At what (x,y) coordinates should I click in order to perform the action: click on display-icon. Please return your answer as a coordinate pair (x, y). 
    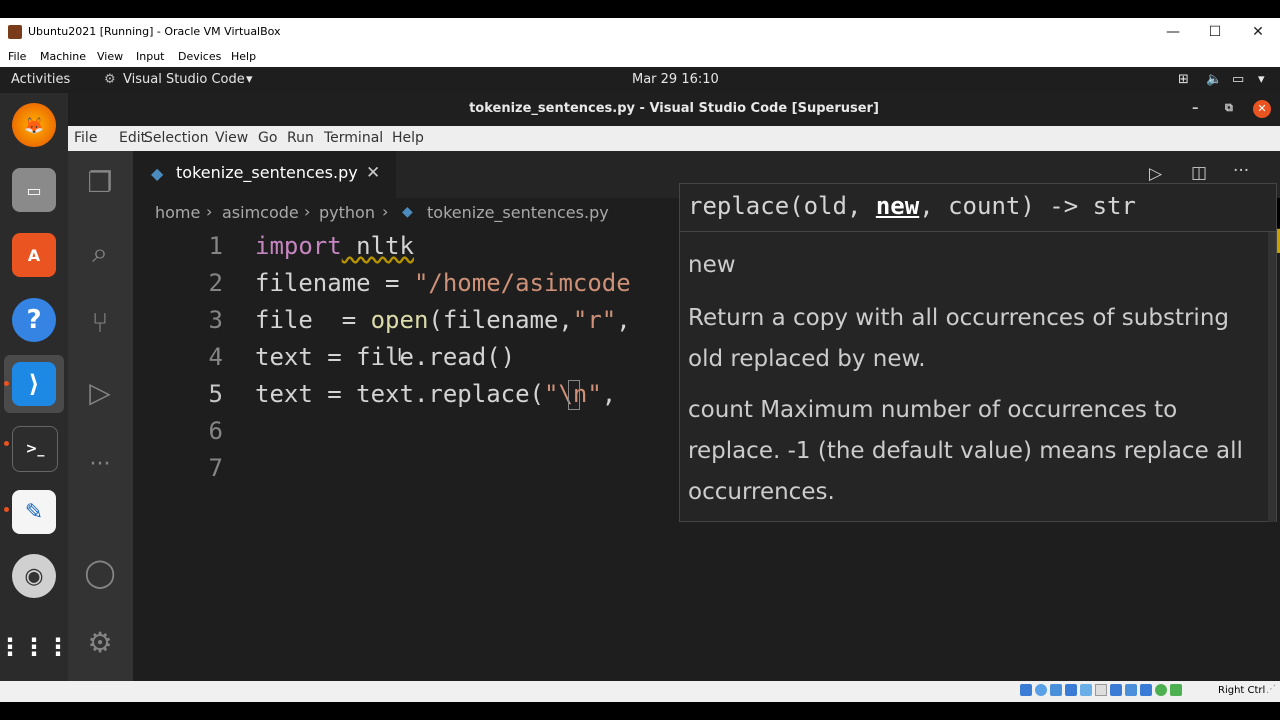
    Looking at the image, I should click on (1116, 690).